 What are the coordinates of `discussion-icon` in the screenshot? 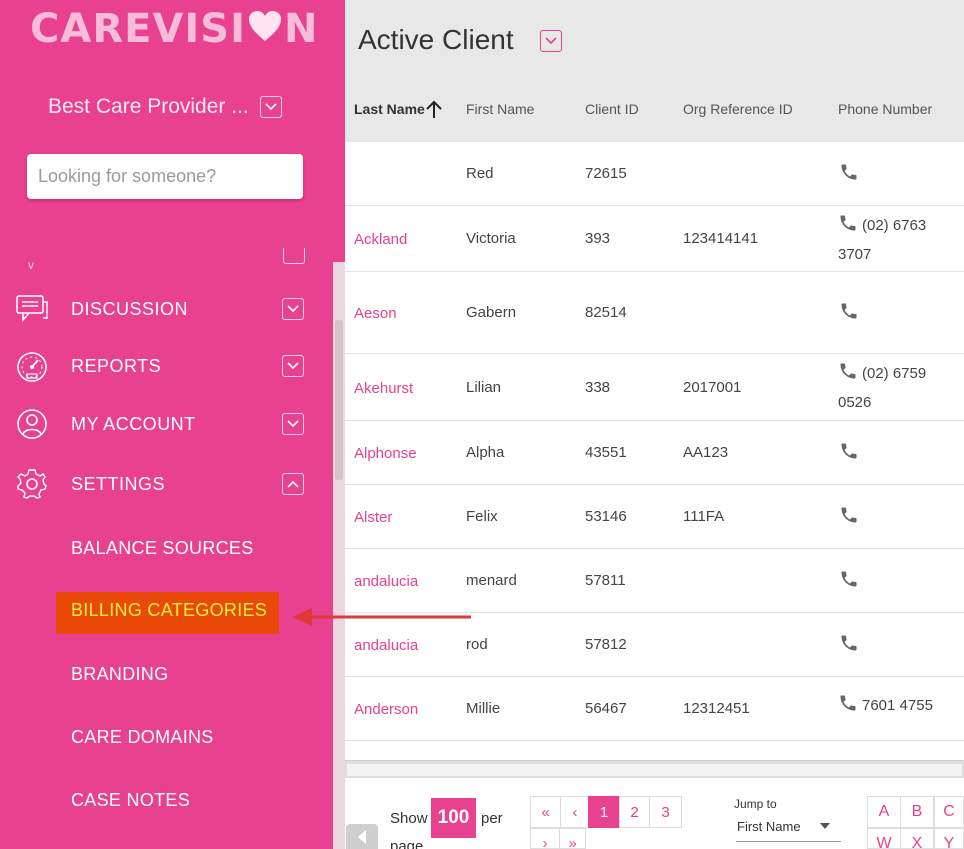 It's located at (32, 309).